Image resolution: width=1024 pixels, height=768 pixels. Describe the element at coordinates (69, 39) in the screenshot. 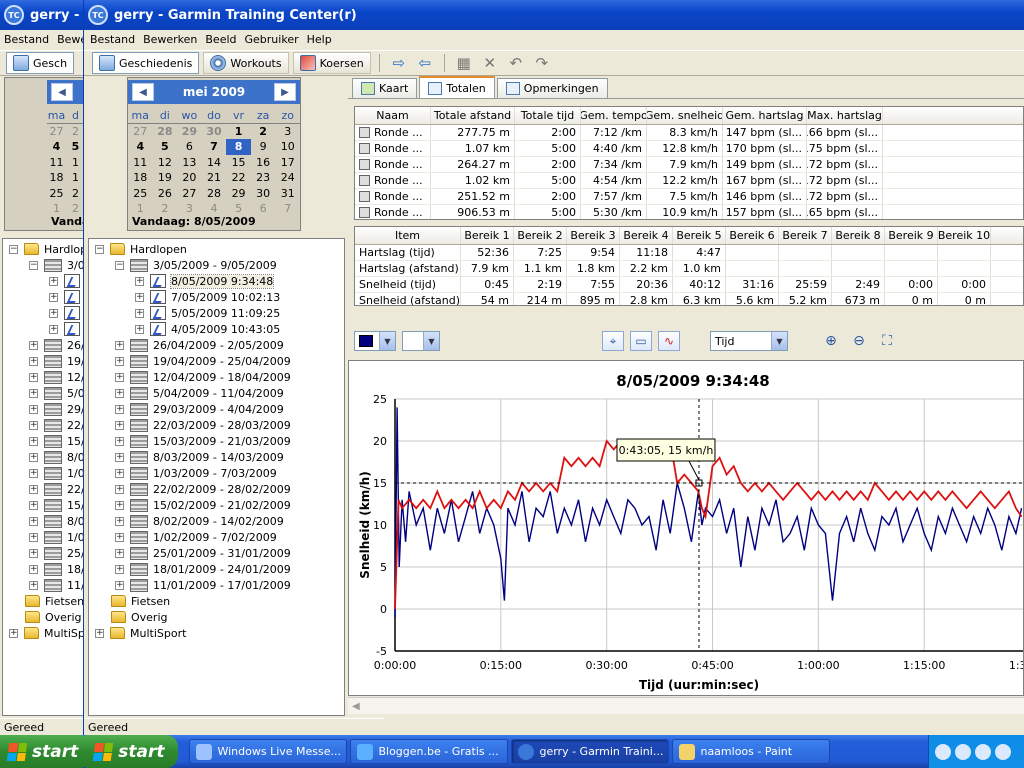

I see `back-menu-item: Bewe` at that location.